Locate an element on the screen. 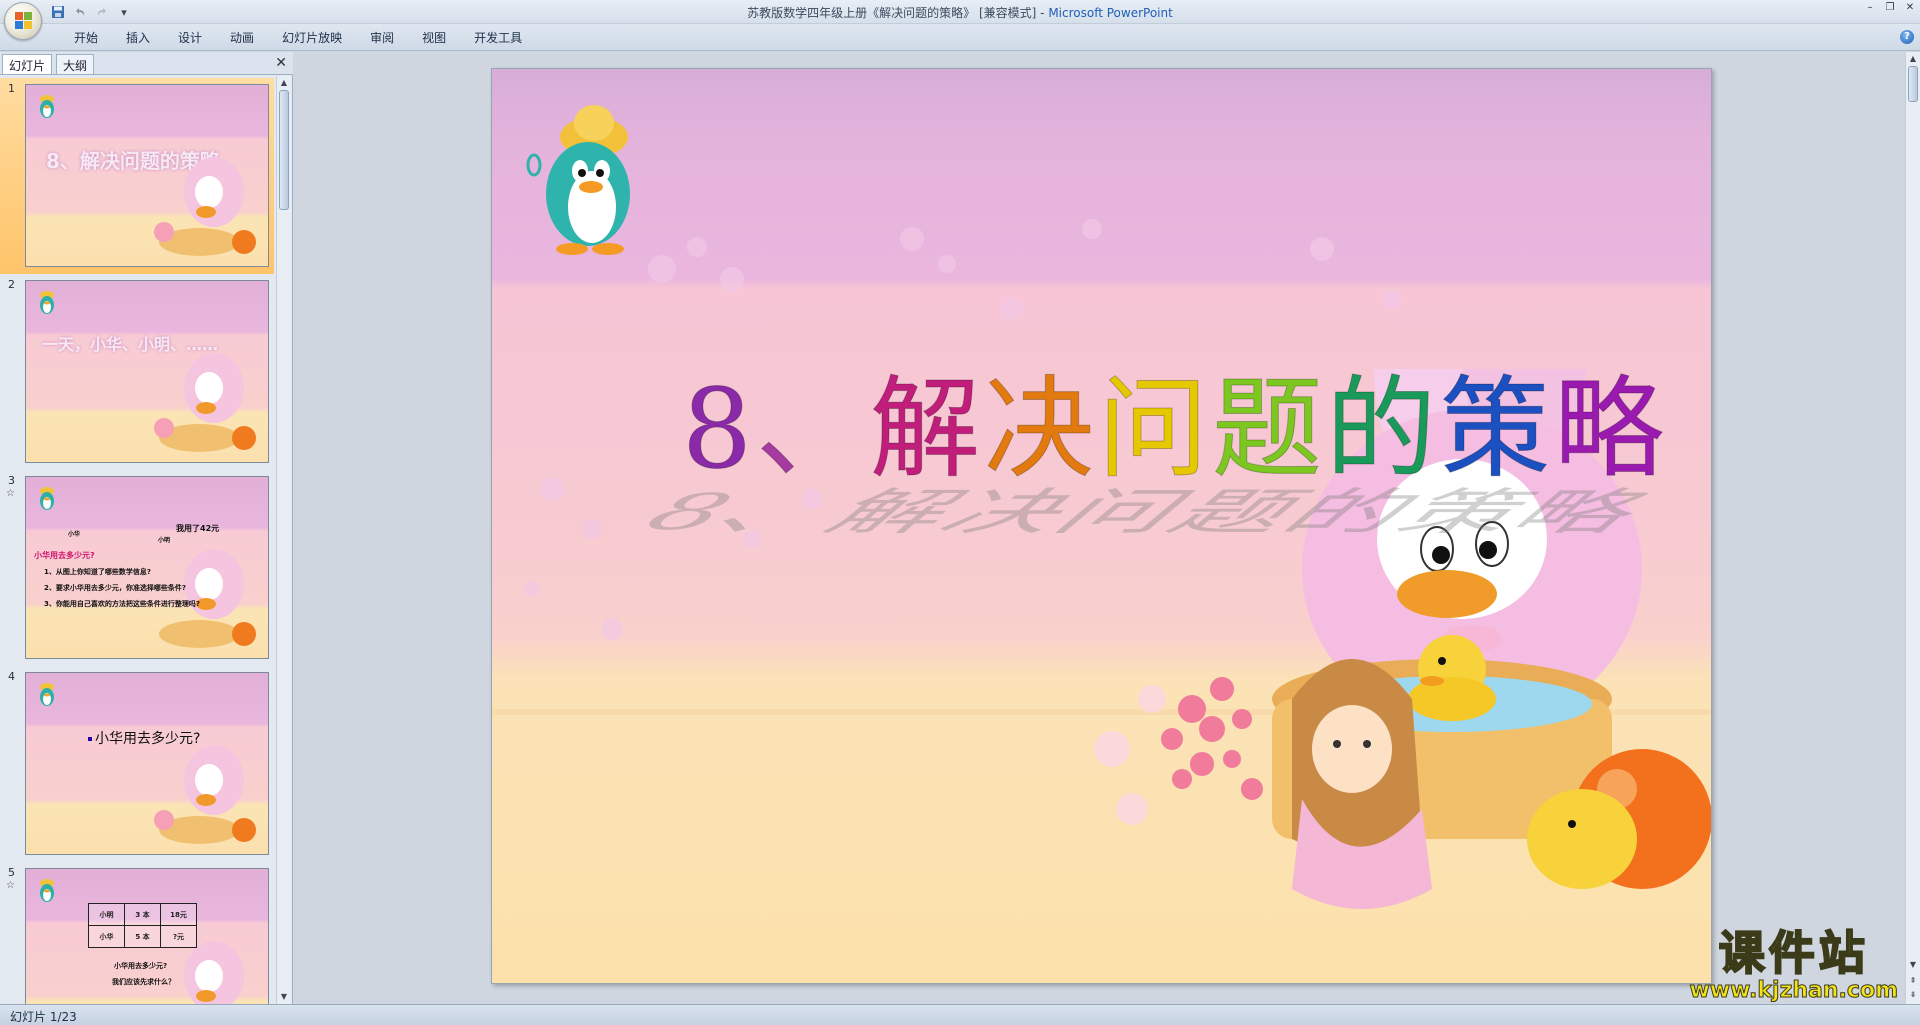  thumb-text: 3、你能用自己喜欢的方法把这些条件进行整理吗? is located at coordinates (122, 604).